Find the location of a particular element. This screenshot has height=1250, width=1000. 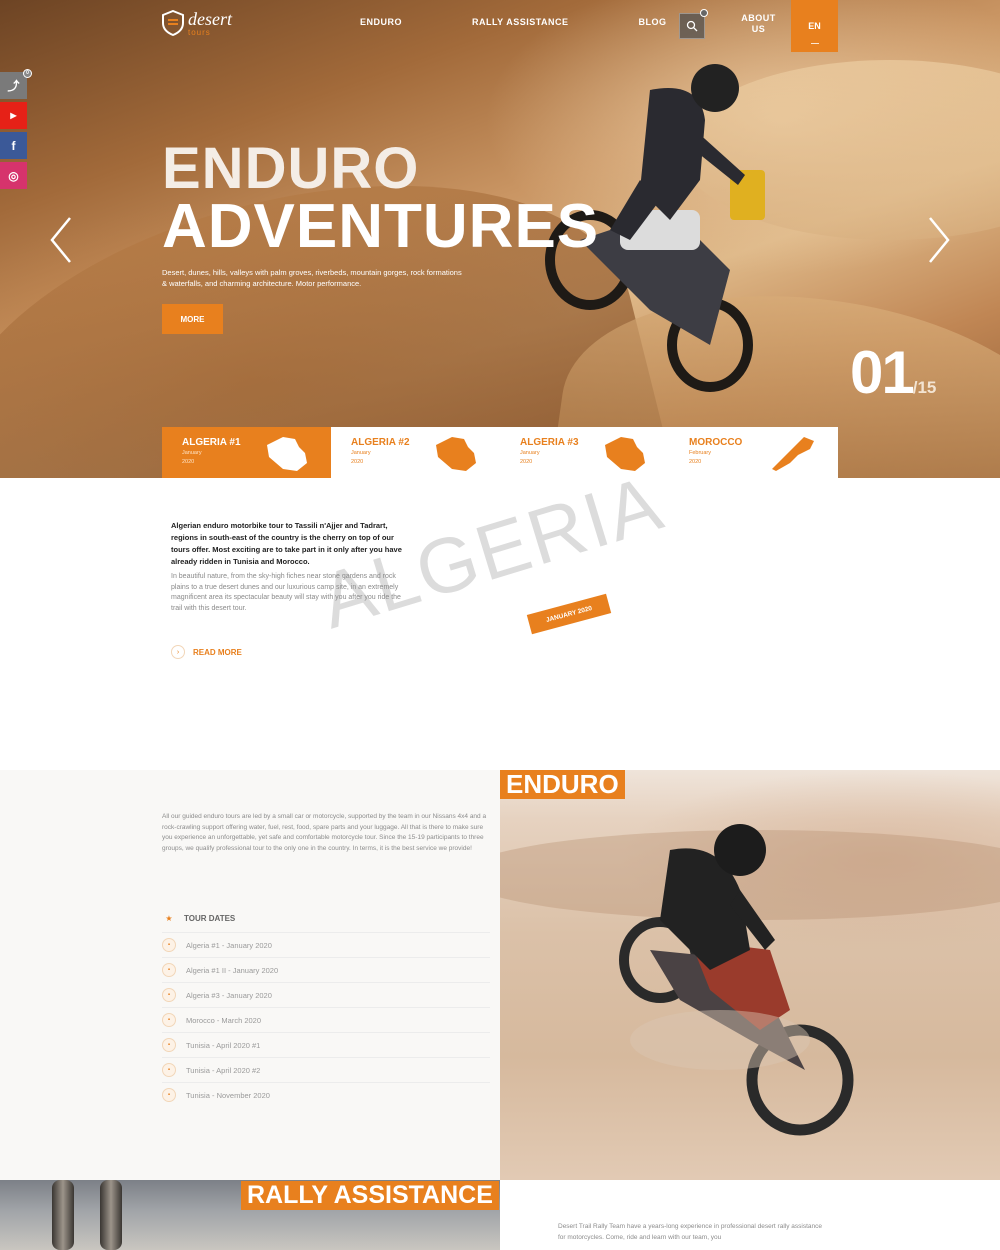

share-icon: ⤴ is located at coordinates (13, 86).